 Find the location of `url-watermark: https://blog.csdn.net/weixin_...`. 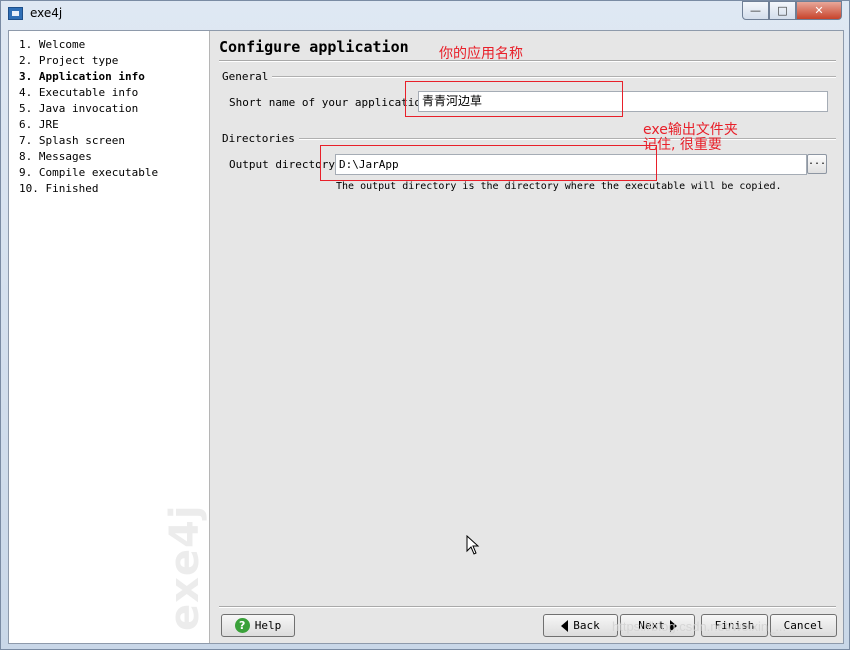

url-watermark: https://blog.csdn.net/weixin_... is located at coordinates (699, 626).